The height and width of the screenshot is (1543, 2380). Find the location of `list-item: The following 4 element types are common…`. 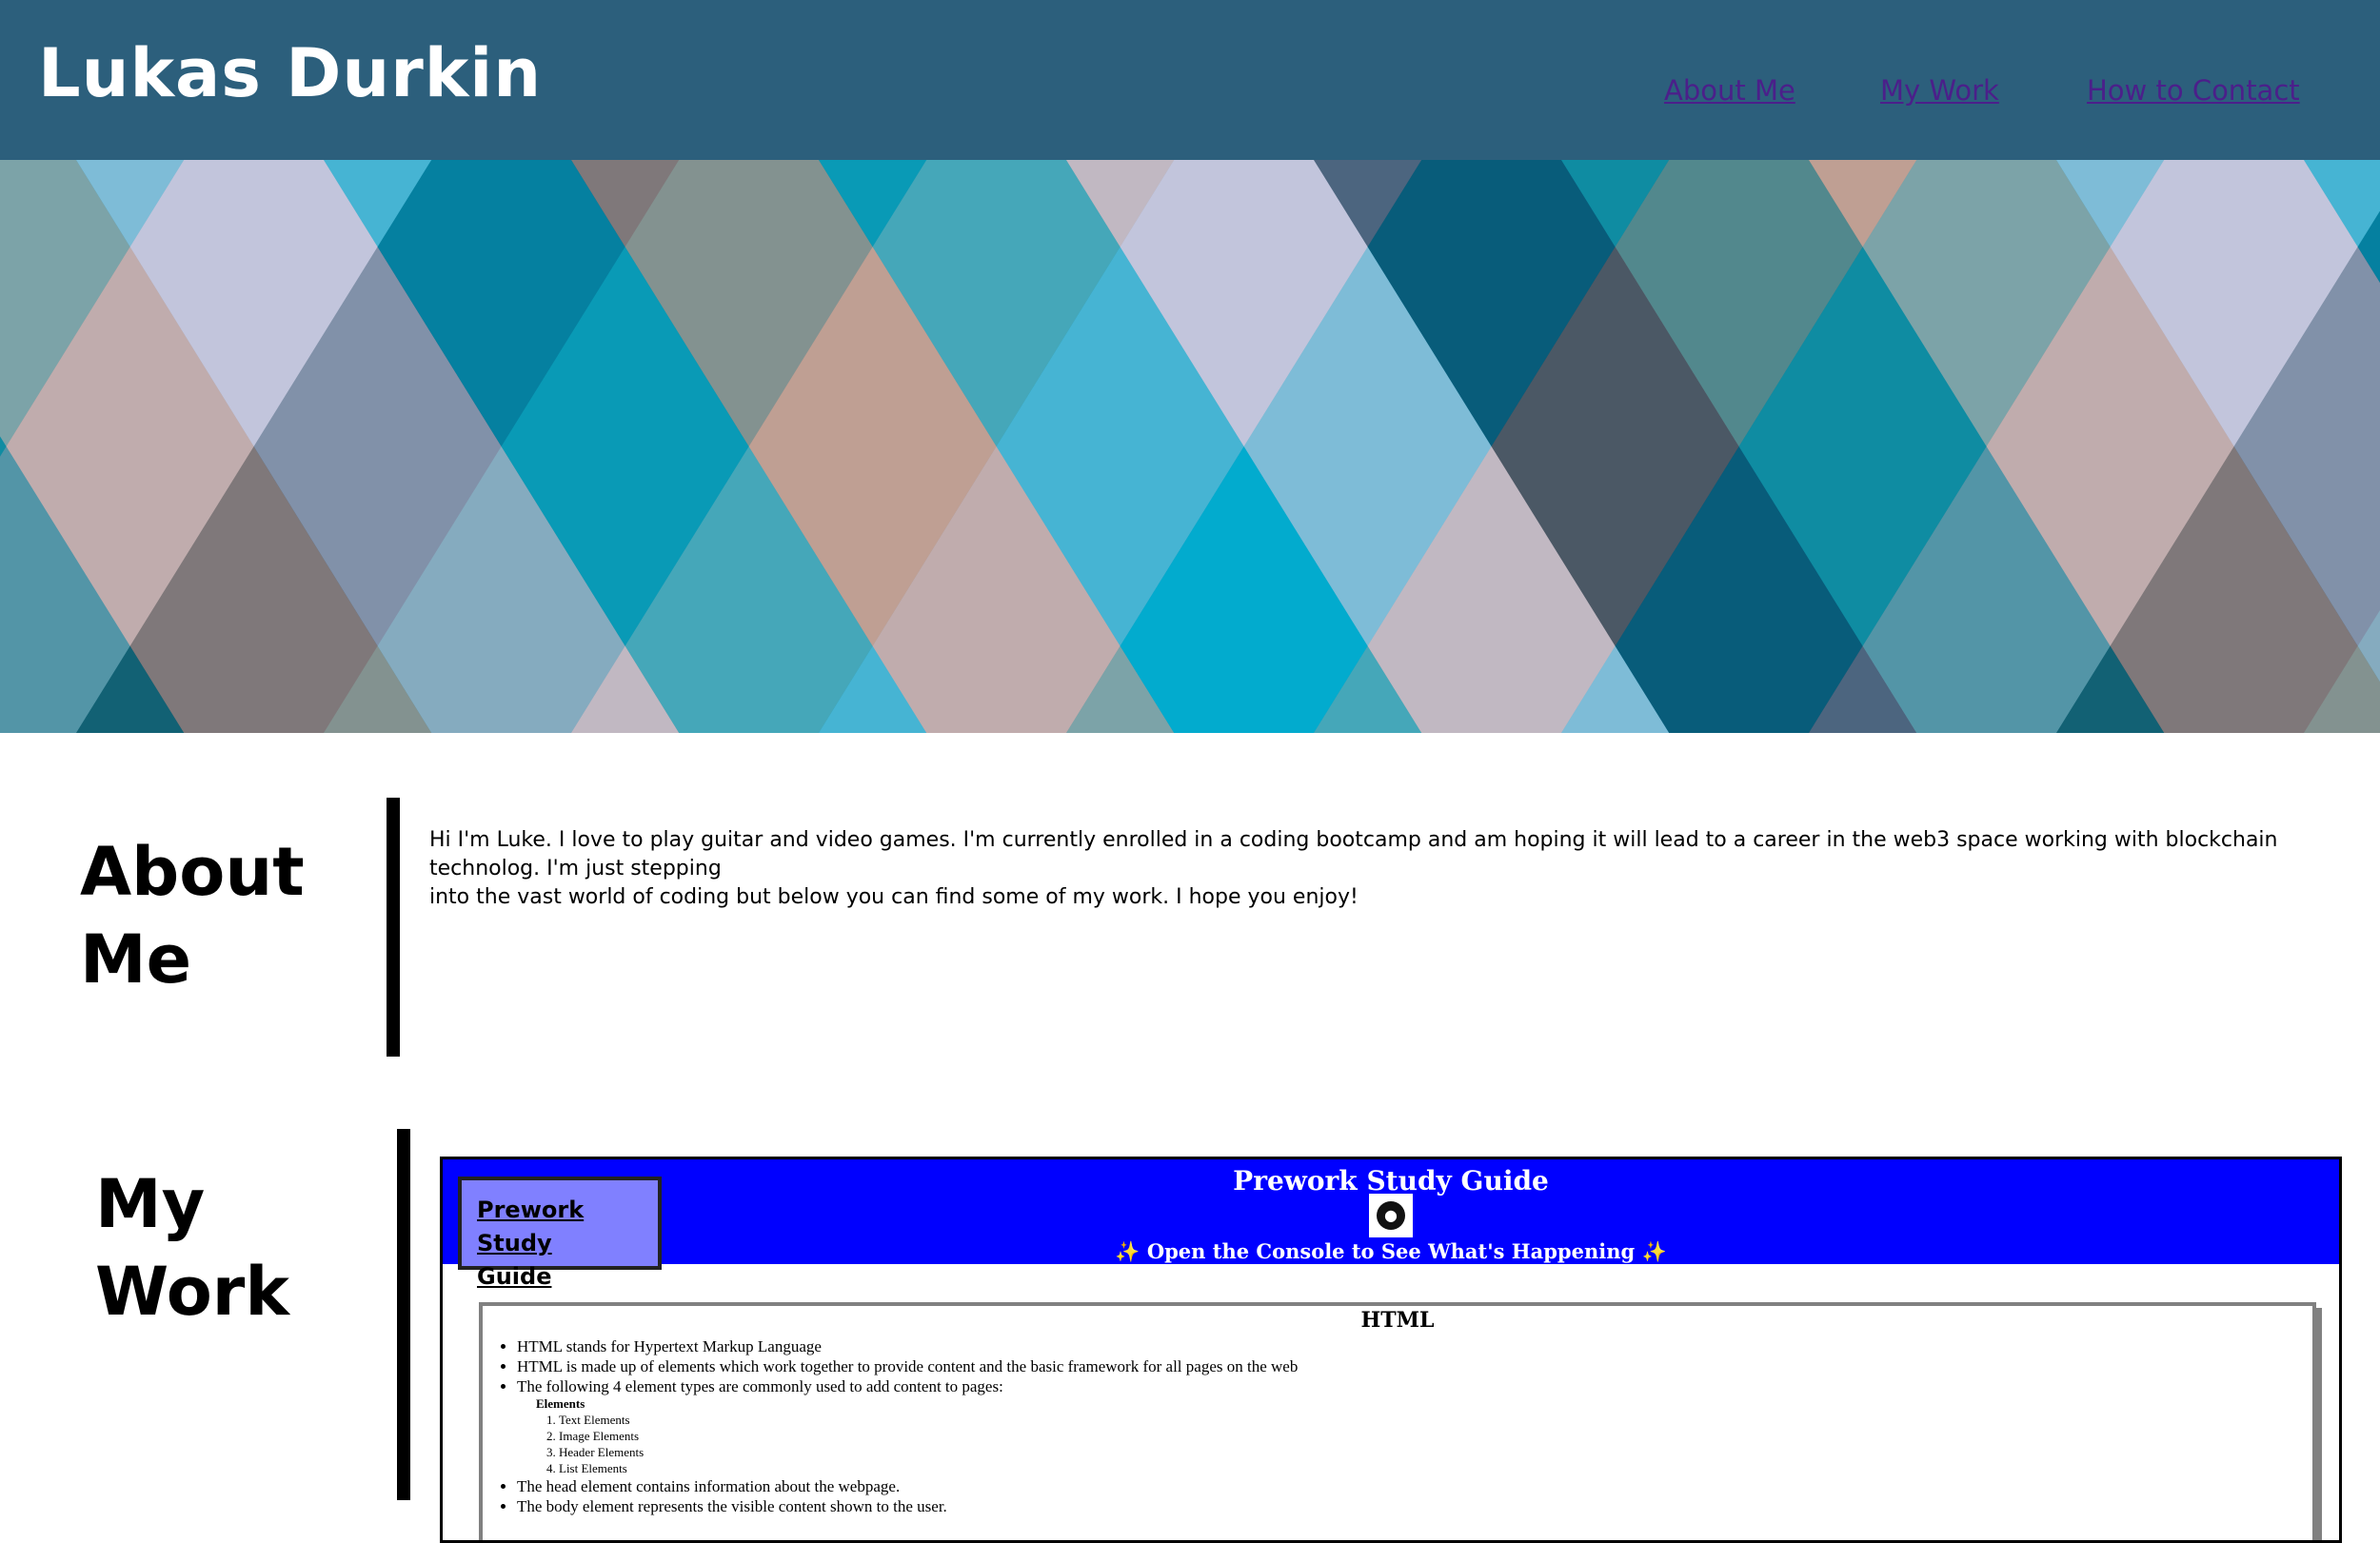

list-item: The following 4 element types are common… is located at coordinates (1414, 1426).